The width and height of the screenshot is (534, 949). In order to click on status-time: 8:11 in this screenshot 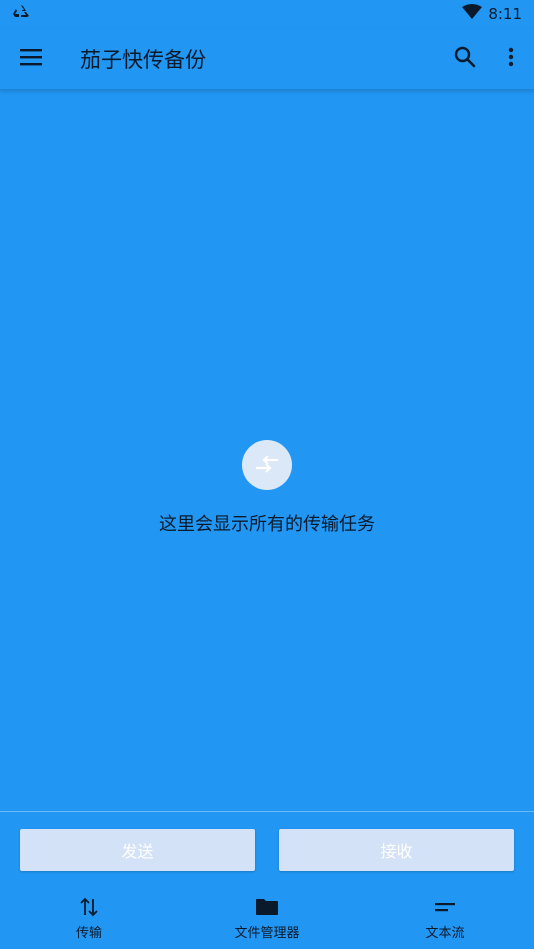, I will do `click(505, 14)`.